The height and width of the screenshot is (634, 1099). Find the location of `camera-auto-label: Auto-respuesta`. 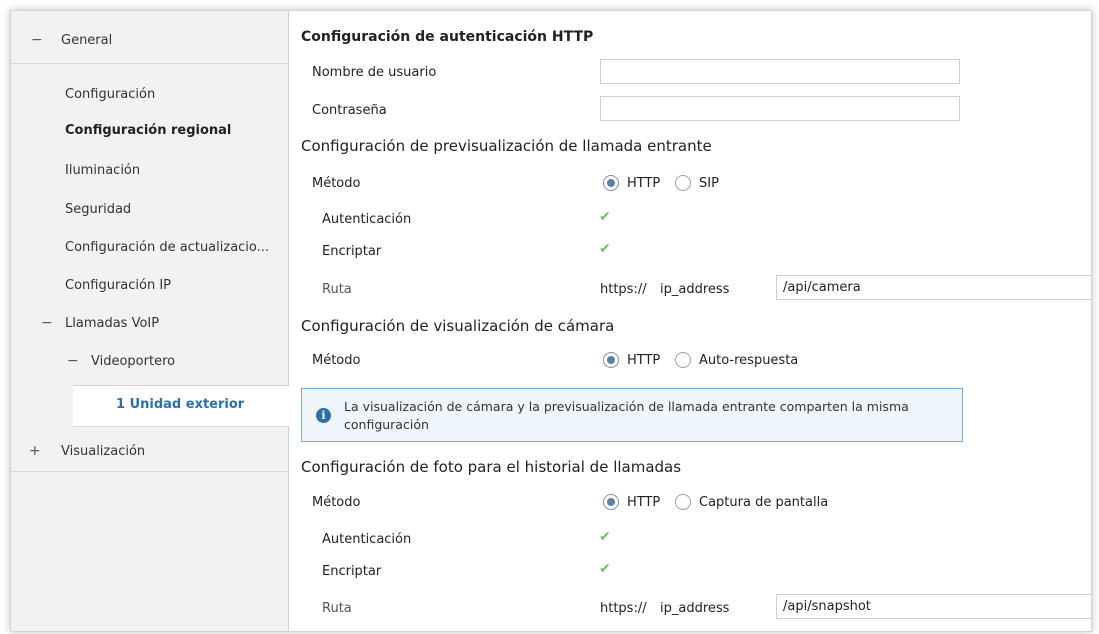

camera-auto-label: Auto-respuesta is located at coordinates (749, 360).